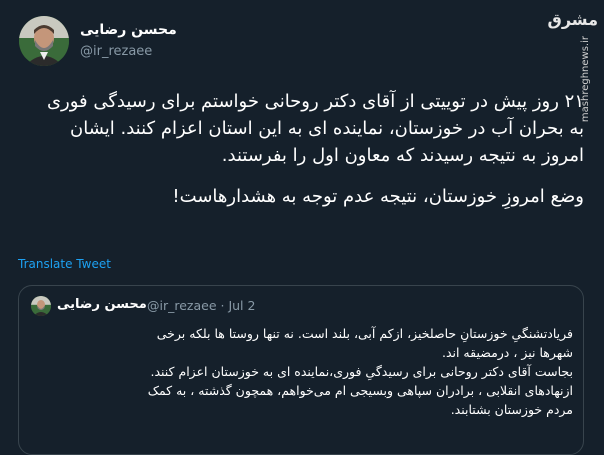 Image resolution: width=604 pixels, height=455 pixels. I want to click on author-avatar, so click(44, 41).